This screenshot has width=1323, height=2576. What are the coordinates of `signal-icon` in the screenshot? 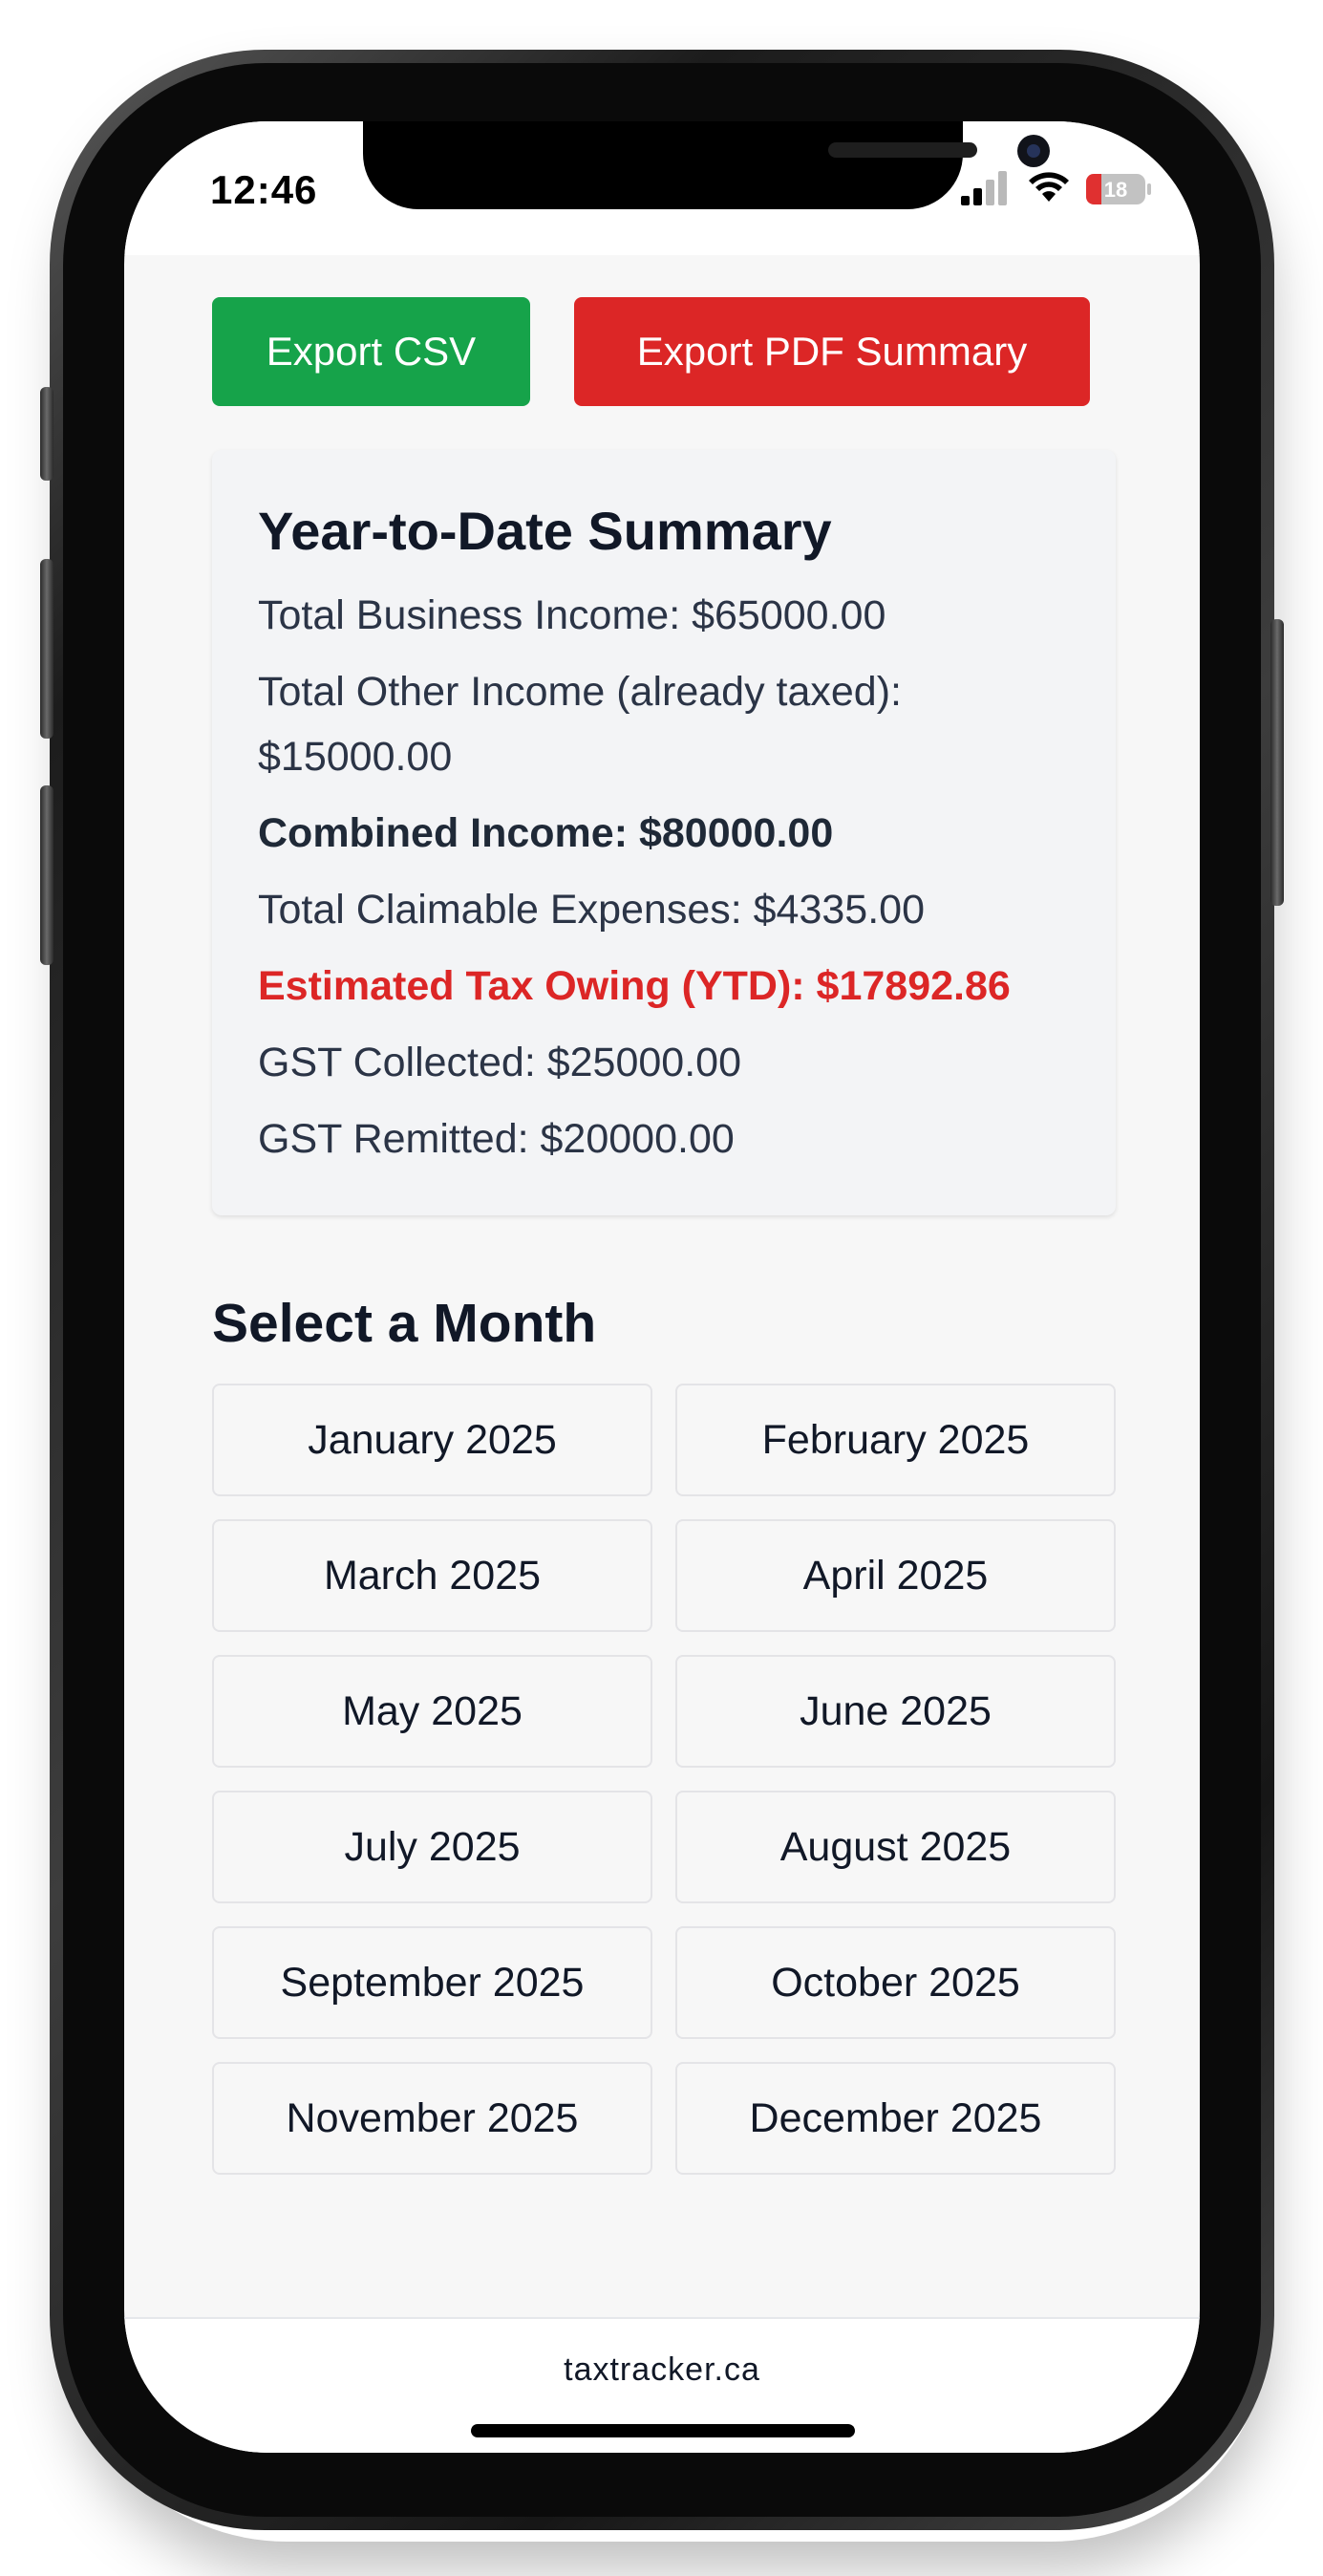 It's located at (984, 188).